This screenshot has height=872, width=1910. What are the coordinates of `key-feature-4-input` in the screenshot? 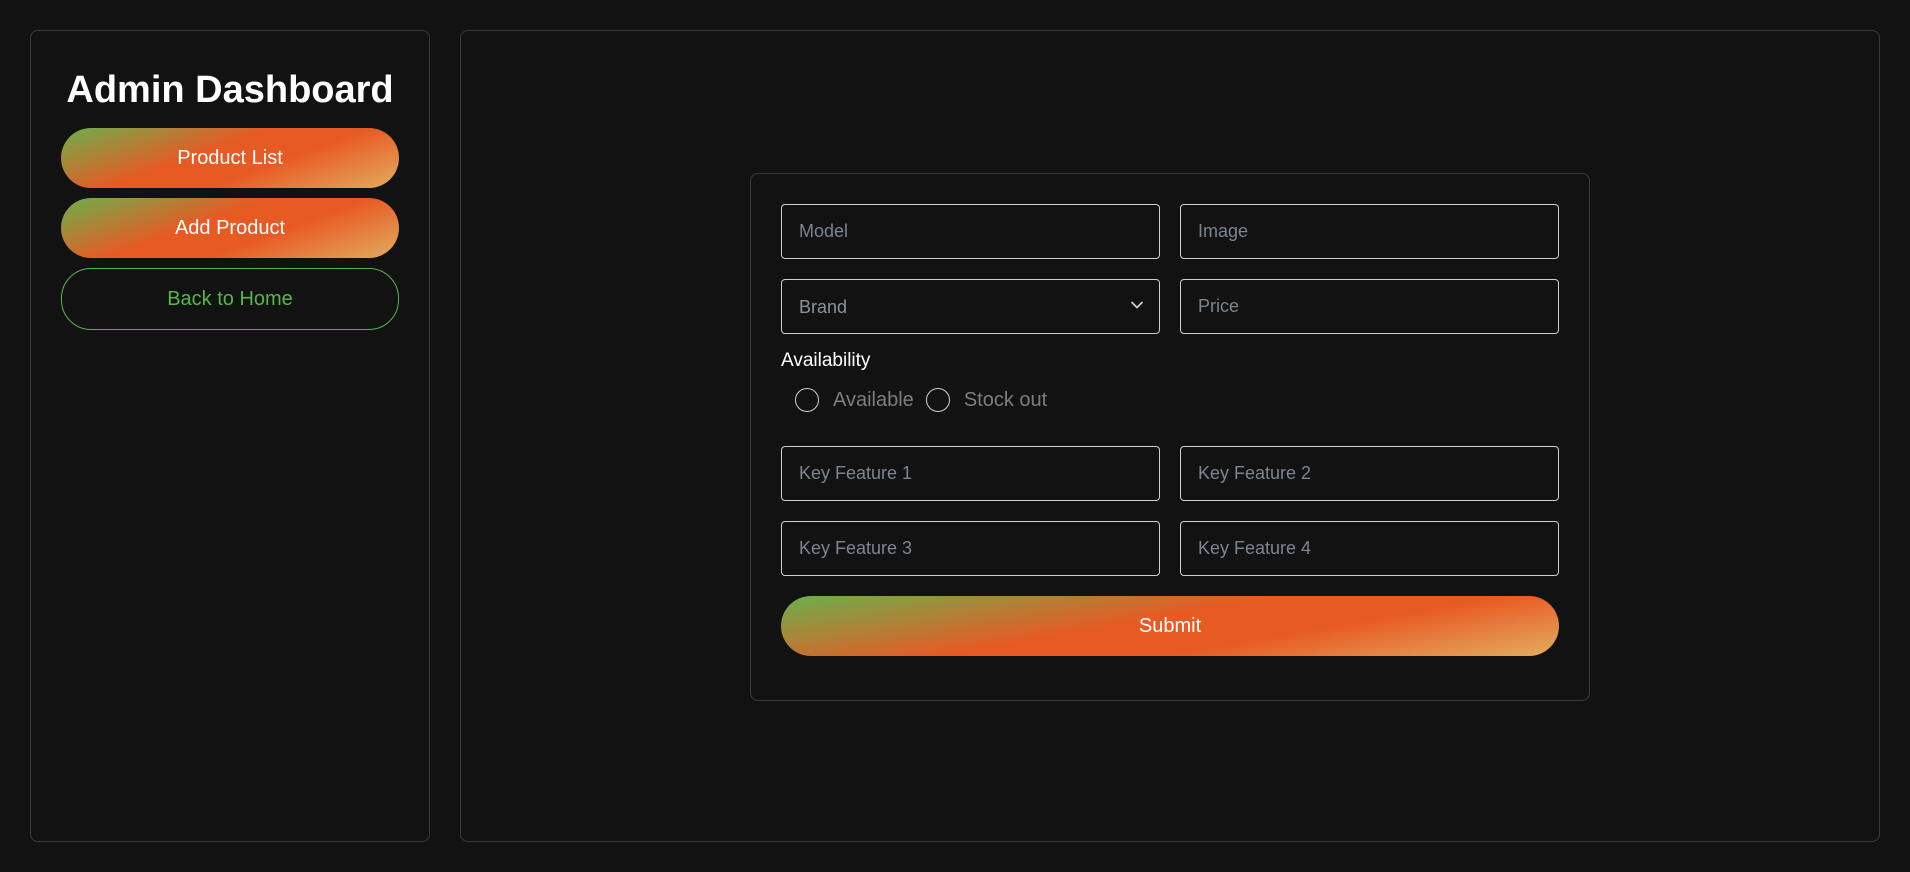 It's located at (1369, 548).